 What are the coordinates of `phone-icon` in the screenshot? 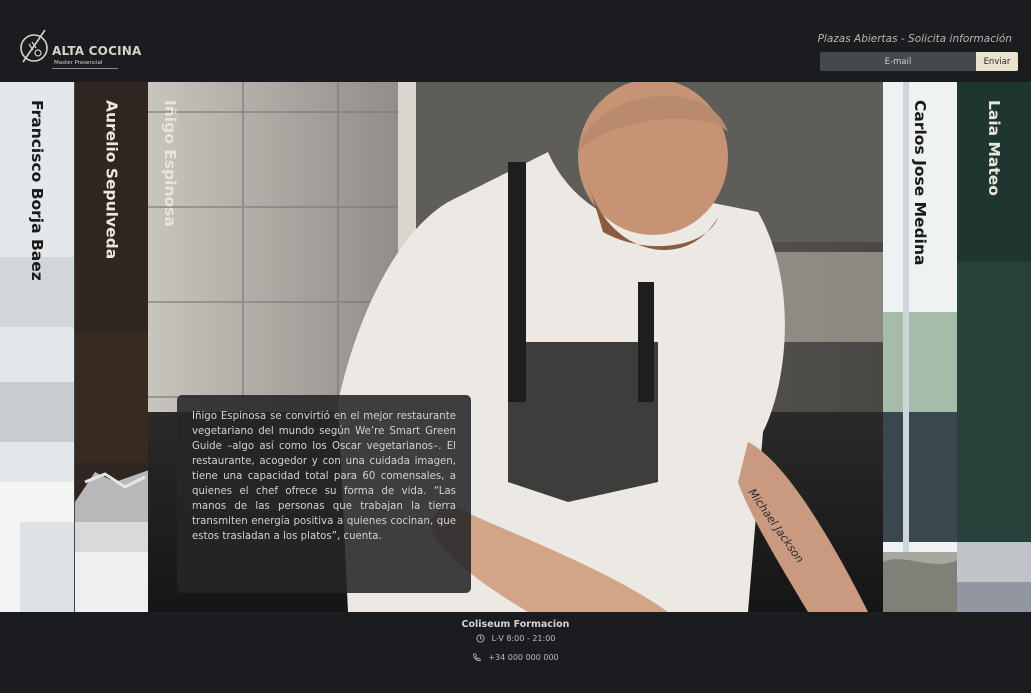 It's located at (477, 657).